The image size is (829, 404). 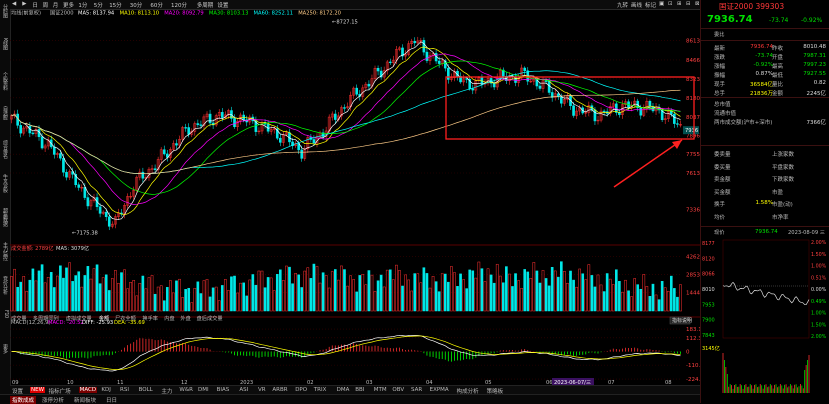 What do you see at coordinates (691, 131) in the screenshot?
I see `current-price-tag-text: 7936` at bounding box center [691, 131].